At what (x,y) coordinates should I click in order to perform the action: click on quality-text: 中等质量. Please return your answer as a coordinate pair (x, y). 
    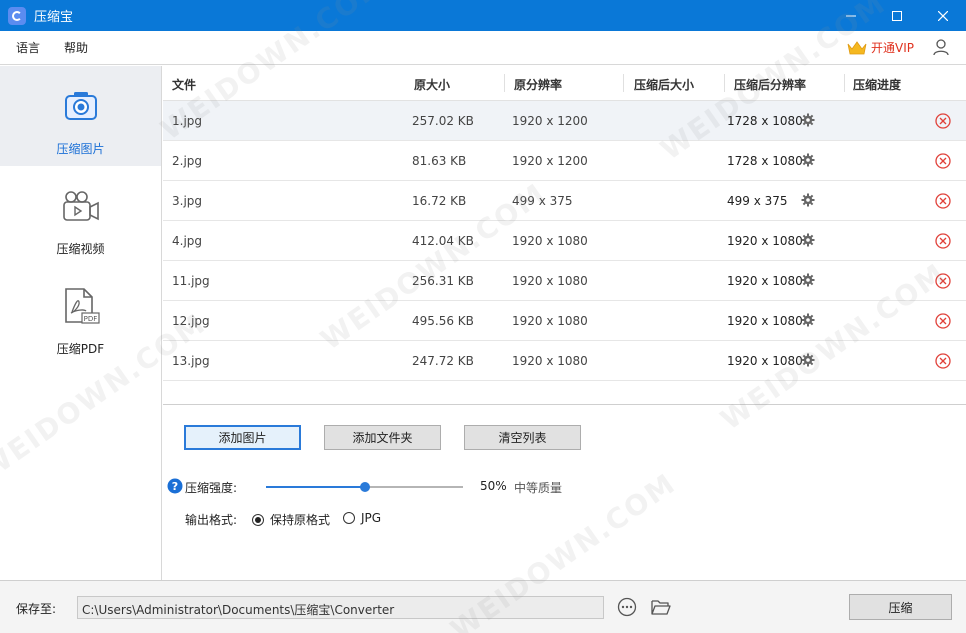
    Looking at the image, I should click on (538, 488).